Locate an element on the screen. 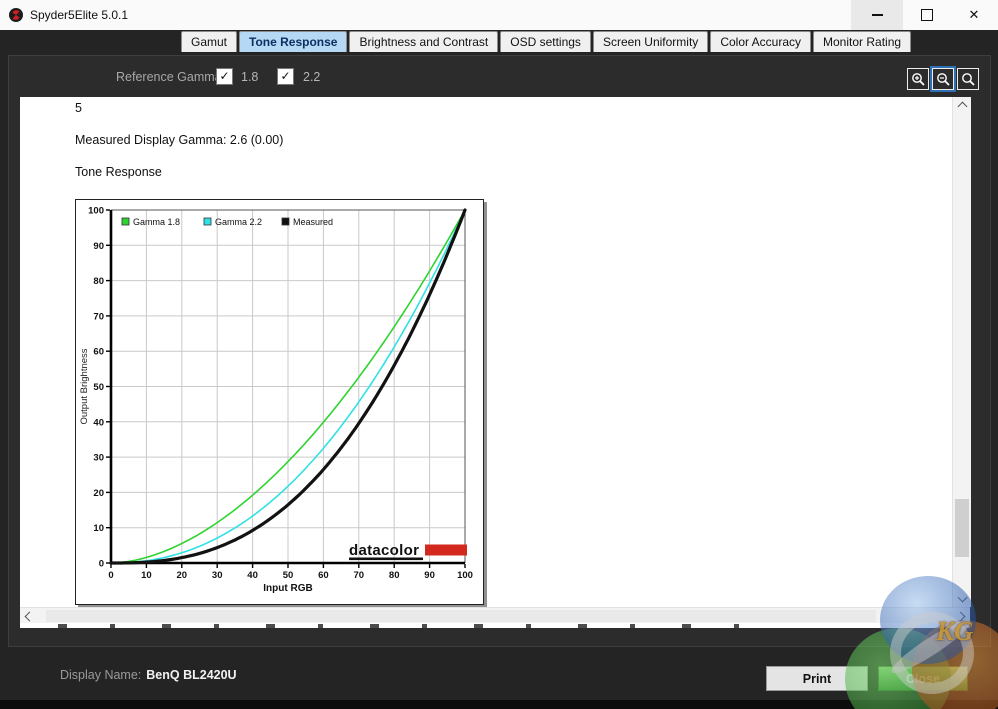 The width and height of the screenshot is (998, 709). maximize-button is located at coordinates (926, 15).